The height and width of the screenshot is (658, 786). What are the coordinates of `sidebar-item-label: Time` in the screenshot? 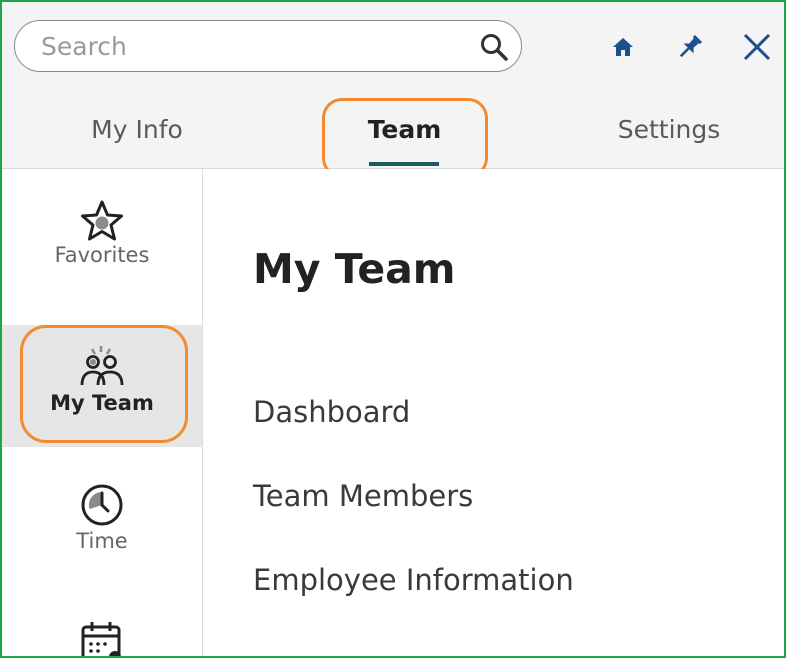 It's located at (102, 541).